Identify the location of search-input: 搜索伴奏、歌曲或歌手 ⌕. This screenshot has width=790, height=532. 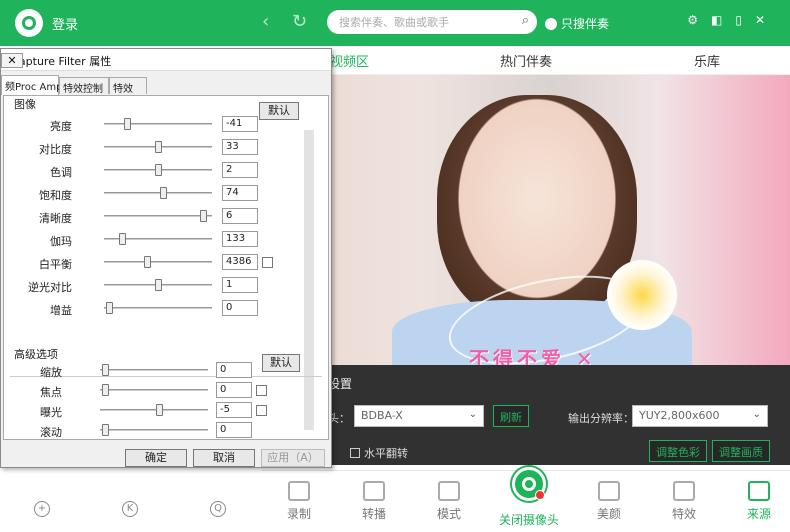
(432, 22).